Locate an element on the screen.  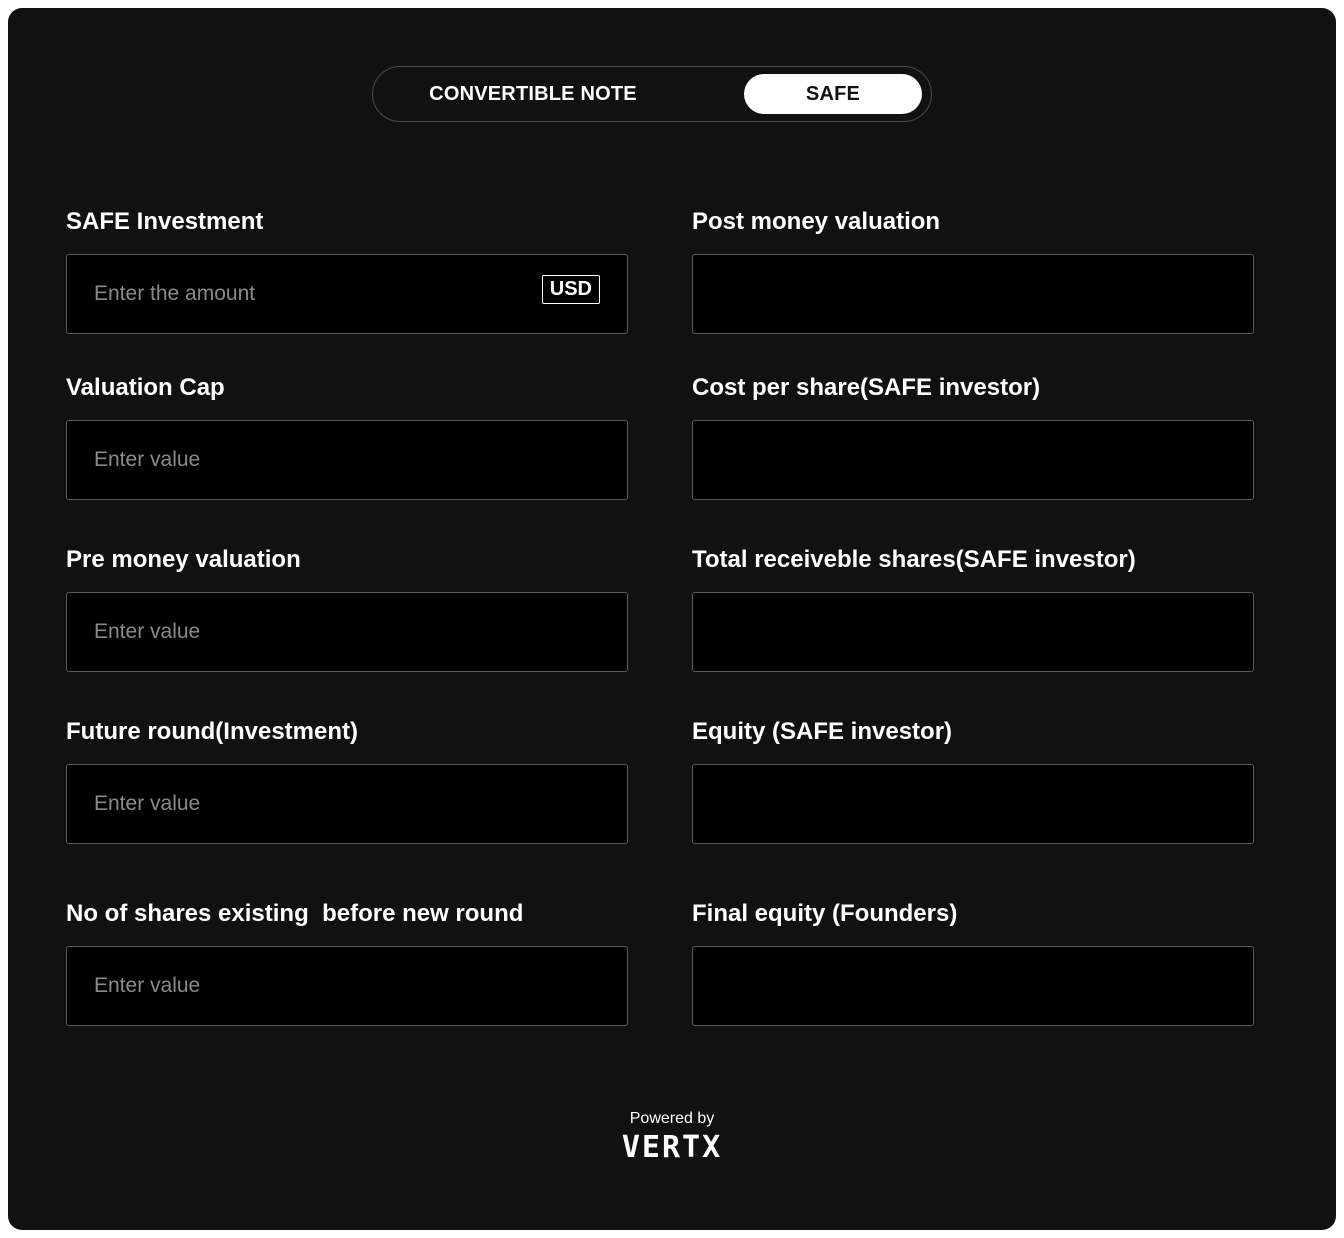
existing-shares-field is located at coordinates (347, 986).